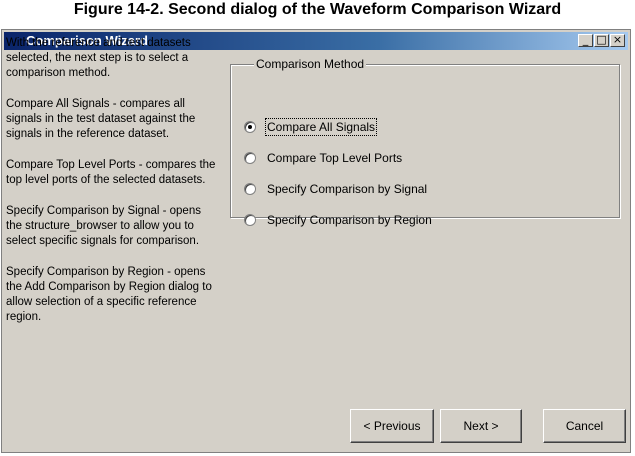  I want to click on comparison-method-legend: Comparison Method, so click(310, 64).